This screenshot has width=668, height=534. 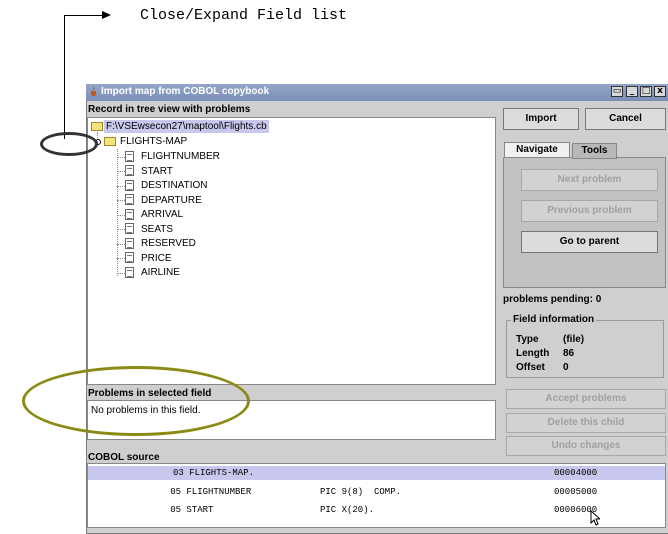 What do you see at coordinates (377, 92) in the screenshot?
I see `titlebar: Import map from COBOL copybook ▭ _ □ x` at bounding box center [377, 92].